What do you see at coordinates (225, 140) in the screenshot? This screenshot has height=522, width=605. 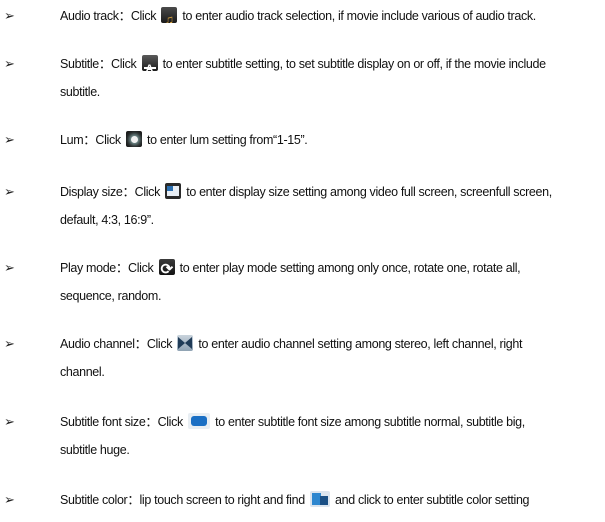 I see `item-text: to enter lum setting from“1-15”.` at bounding box center [225, 140].